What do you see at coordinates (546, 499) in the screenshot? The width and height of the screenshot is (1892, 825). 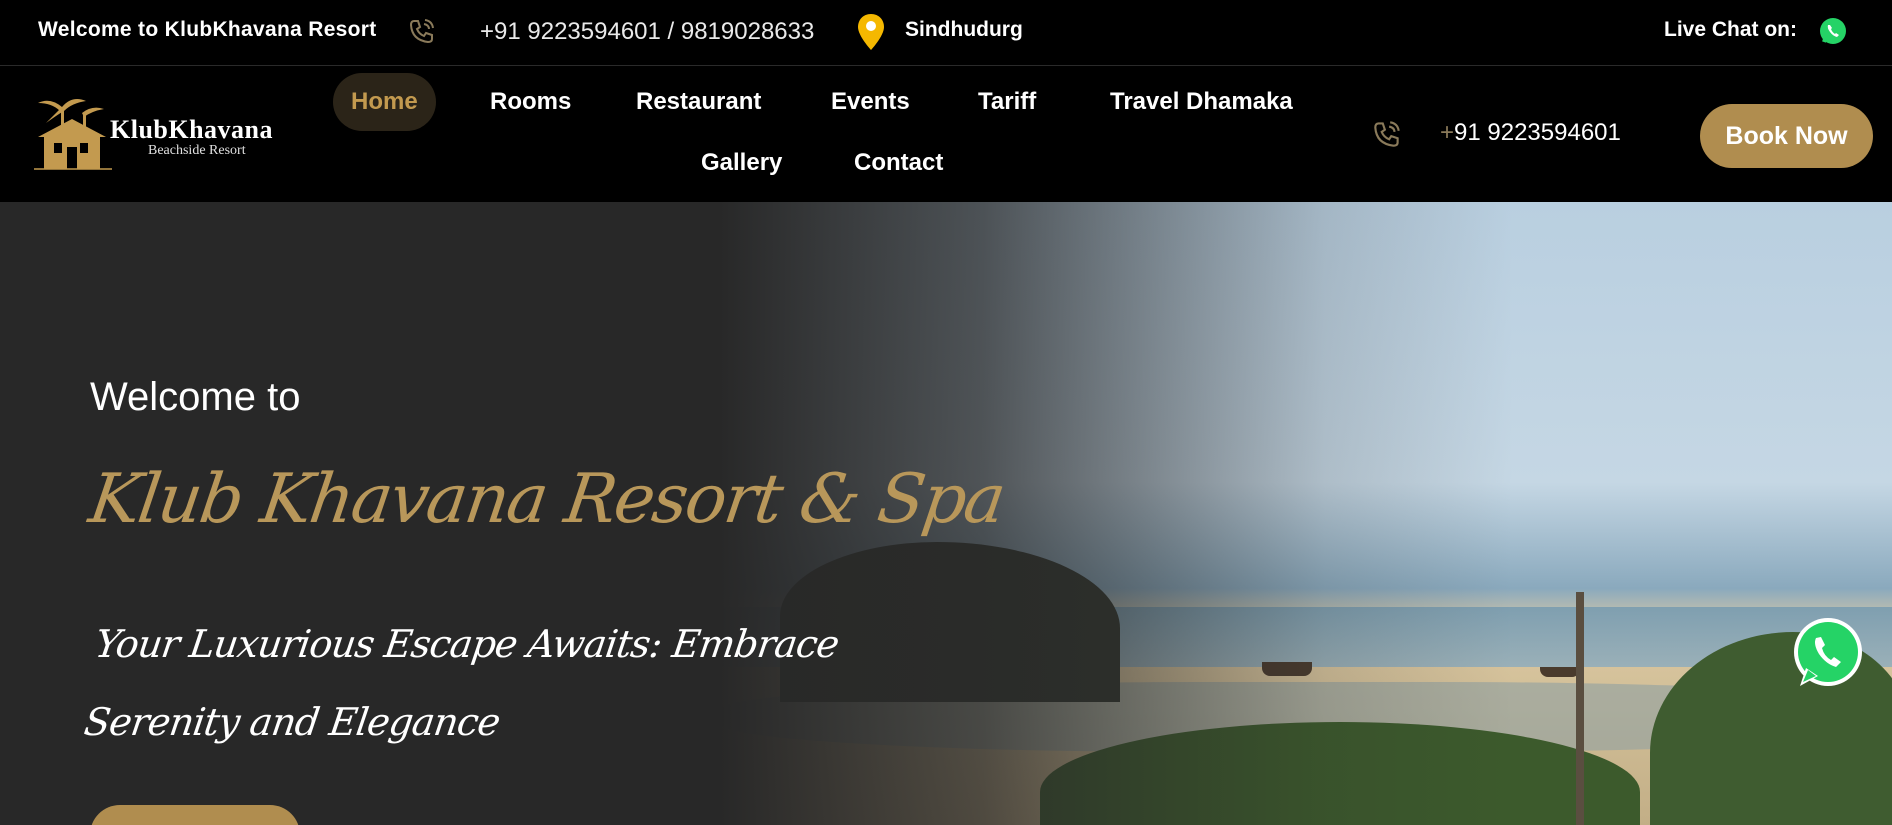 I see `hero-title: Klub Khavana Resort & Spa` at bounding box center [546, 499].